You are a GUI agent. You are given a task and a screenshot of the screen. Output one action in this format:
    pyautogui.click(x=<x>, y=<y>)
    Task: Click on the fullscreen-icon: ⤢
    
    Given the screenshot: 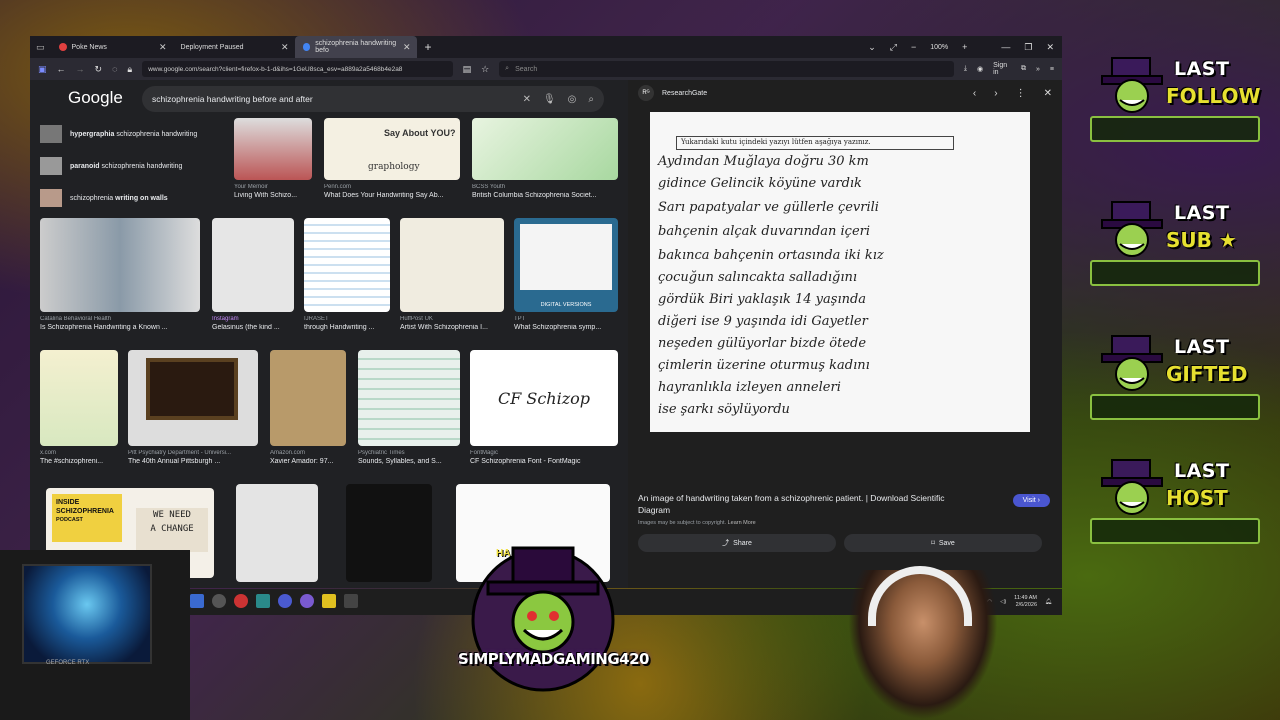 What is the action you would take?
    pyautogui.click(x=893, y=47)
    